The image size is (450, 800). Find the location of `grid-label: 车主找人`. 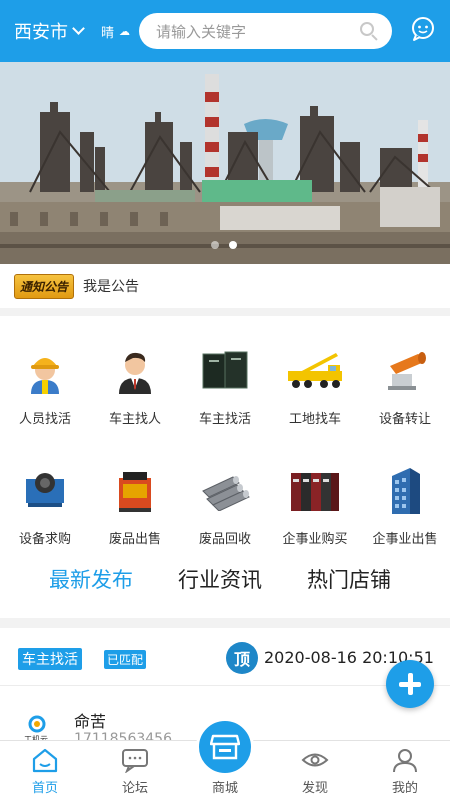

grid-label: 车主找人 is located at coordinates (134, 419).